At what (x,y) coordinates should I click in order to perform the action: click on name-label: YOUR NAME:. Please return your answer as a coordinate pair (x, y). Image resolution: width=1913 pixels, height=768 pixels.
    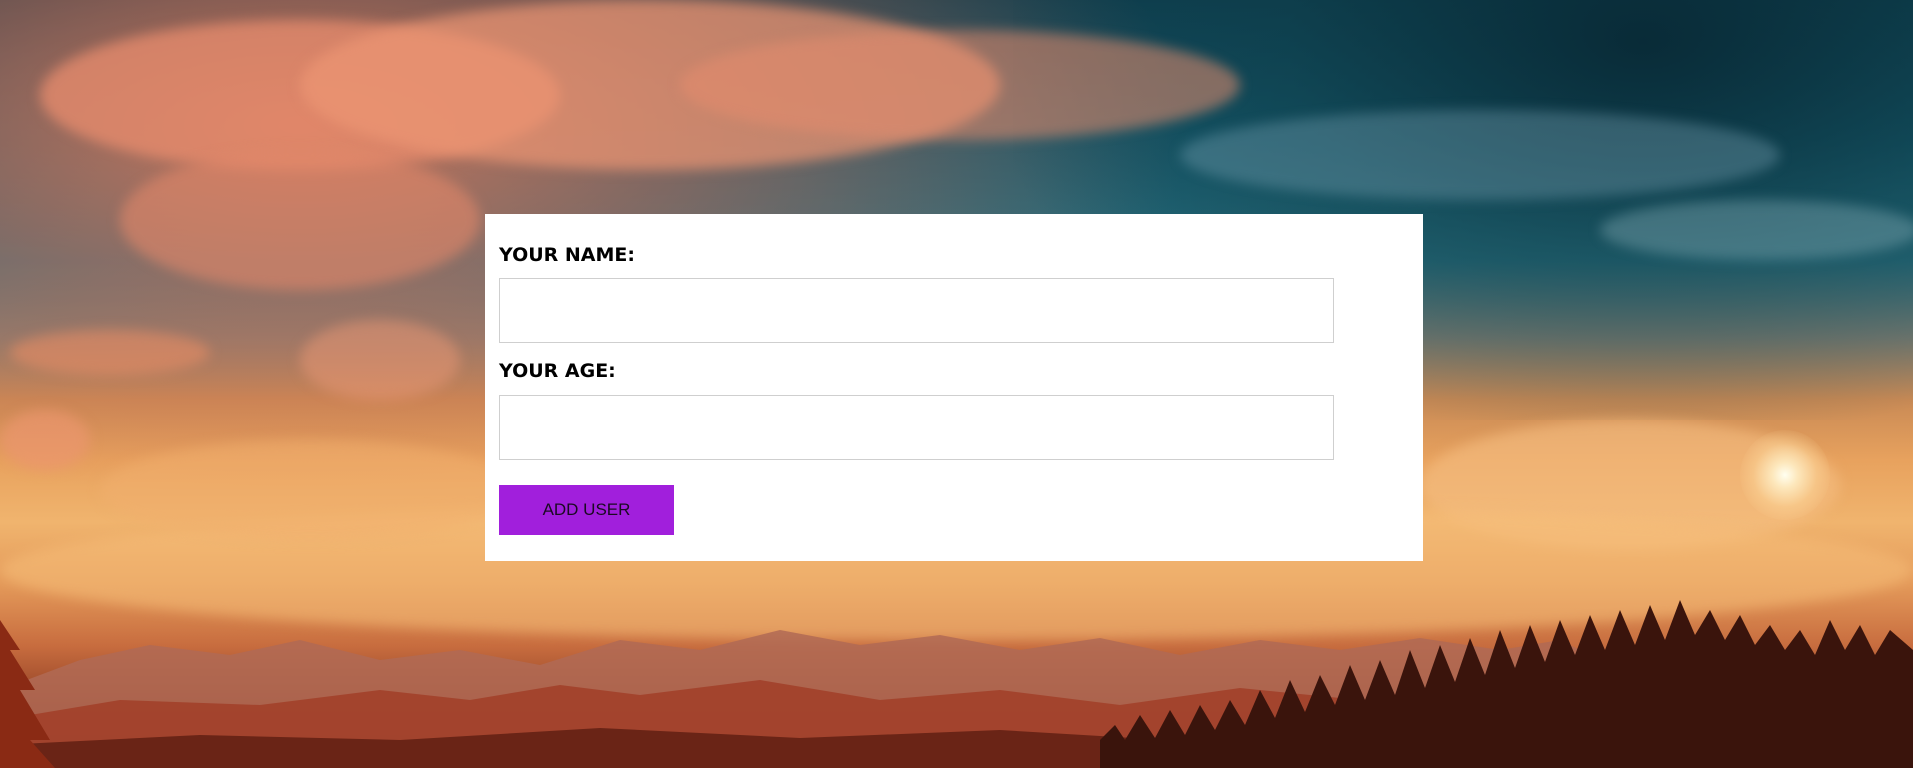
    Looking at the image, I should click on (567, 255).